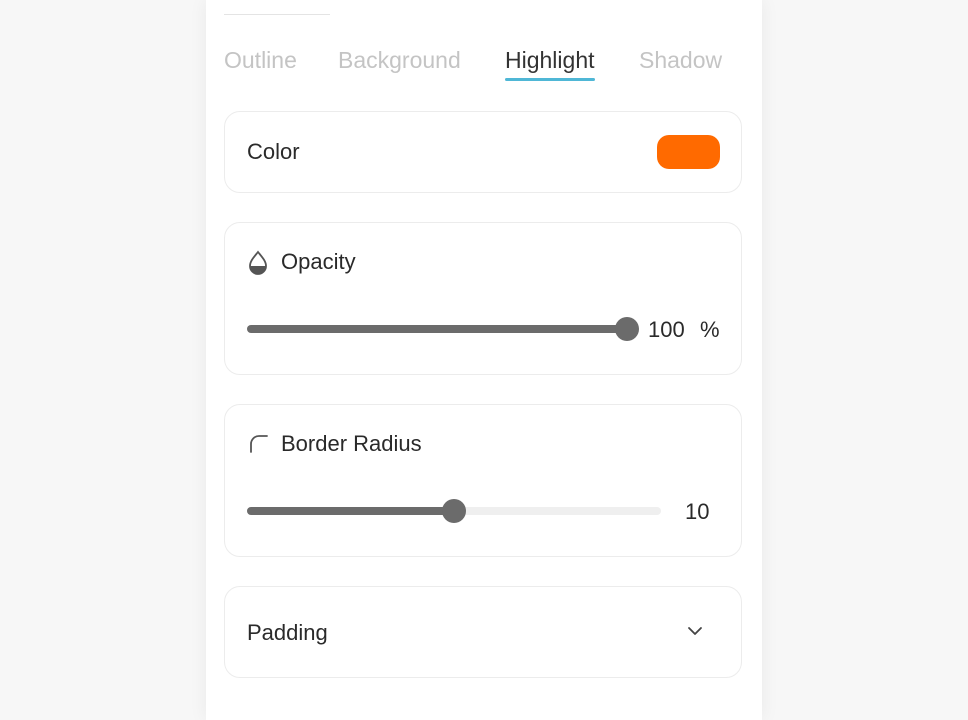 Image resolution: width=968 pixels, height=720 pixels. What do you see at coordinates (259, 444) in the screenshot?
I see `border-radius-corner-icon` at bounding box center [259, 444].